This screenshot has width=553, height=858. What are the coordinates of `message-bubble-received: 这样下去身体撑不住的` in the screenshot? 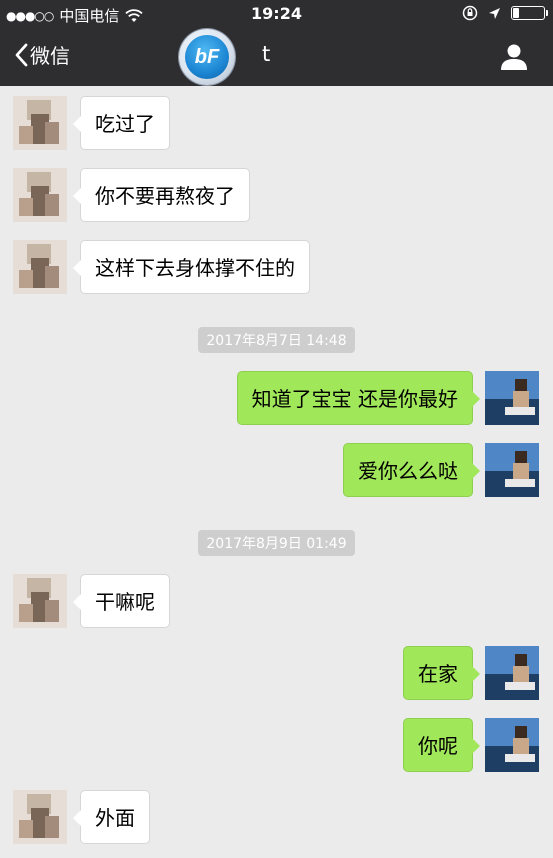 It's located at (191, 267).